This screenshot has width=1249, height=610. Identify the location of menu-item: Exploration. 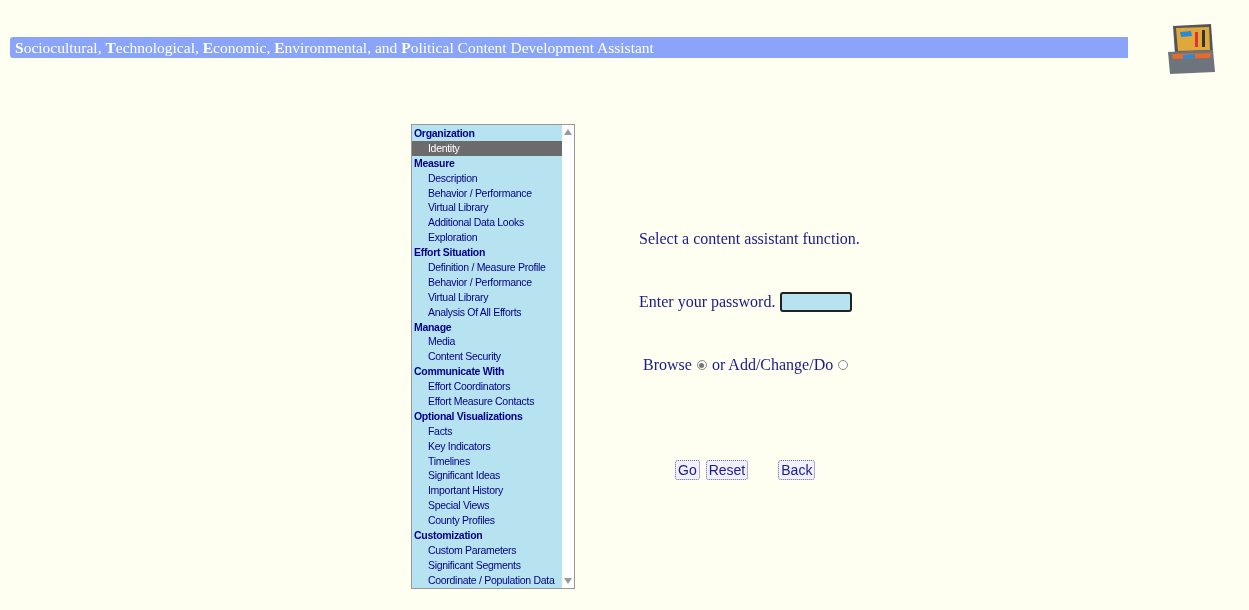
(487, 238).